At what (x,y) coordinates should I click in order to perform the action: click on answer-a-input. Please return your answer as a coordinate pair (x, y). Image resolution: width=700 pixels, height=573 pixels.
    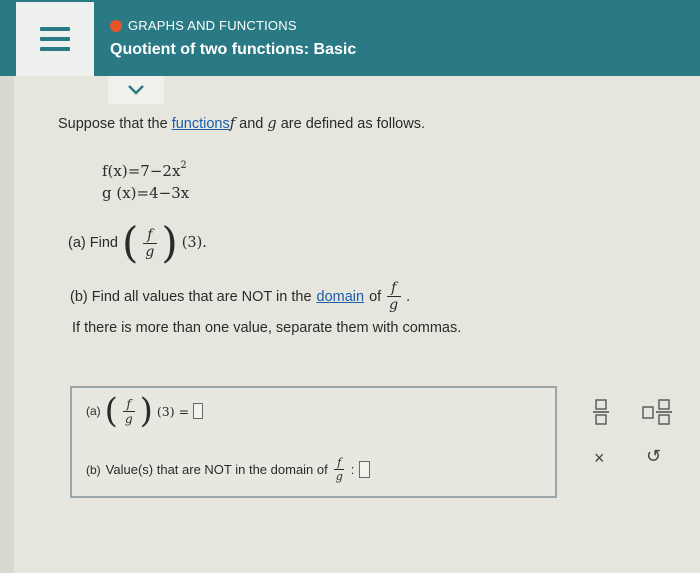
    Looking at the image, I should click on (198, 411).